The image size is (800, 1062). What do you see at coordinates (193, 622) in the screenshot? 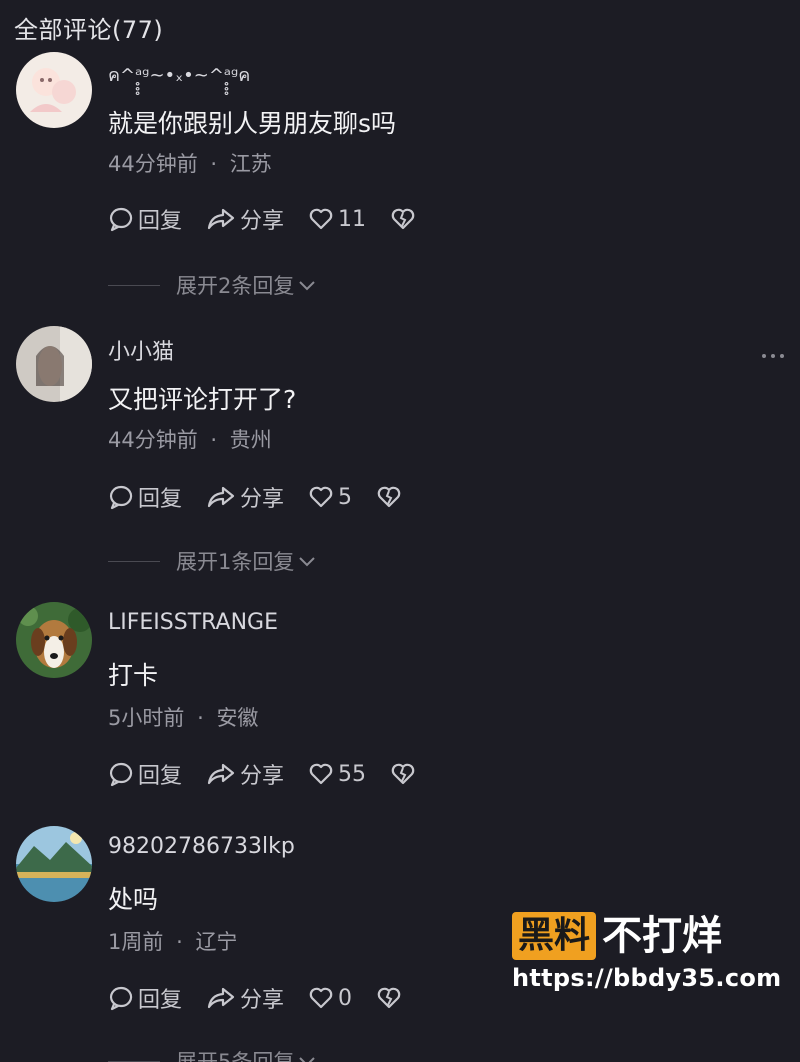
I see `username: LIFEISSTRANGE` at bounding box center [193, 622].